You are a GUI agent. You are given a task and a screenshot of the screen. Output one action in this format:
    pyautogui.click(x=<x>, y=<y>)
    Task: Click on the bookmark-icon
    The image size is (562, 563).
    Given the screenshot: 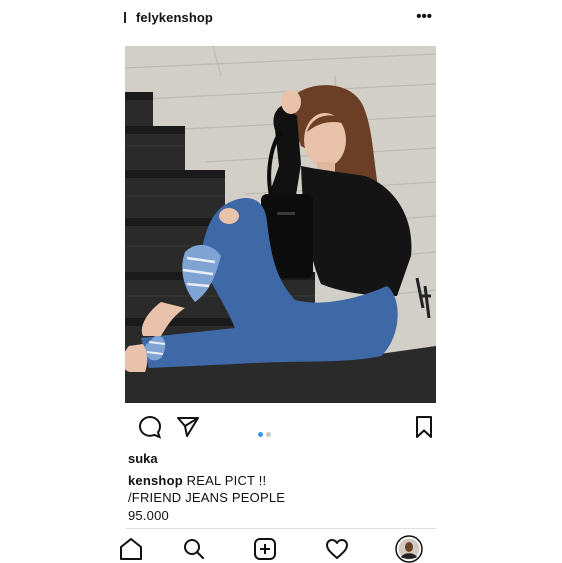 What is the action you would take?
    pyautogui.click(x=424, y=427)
    